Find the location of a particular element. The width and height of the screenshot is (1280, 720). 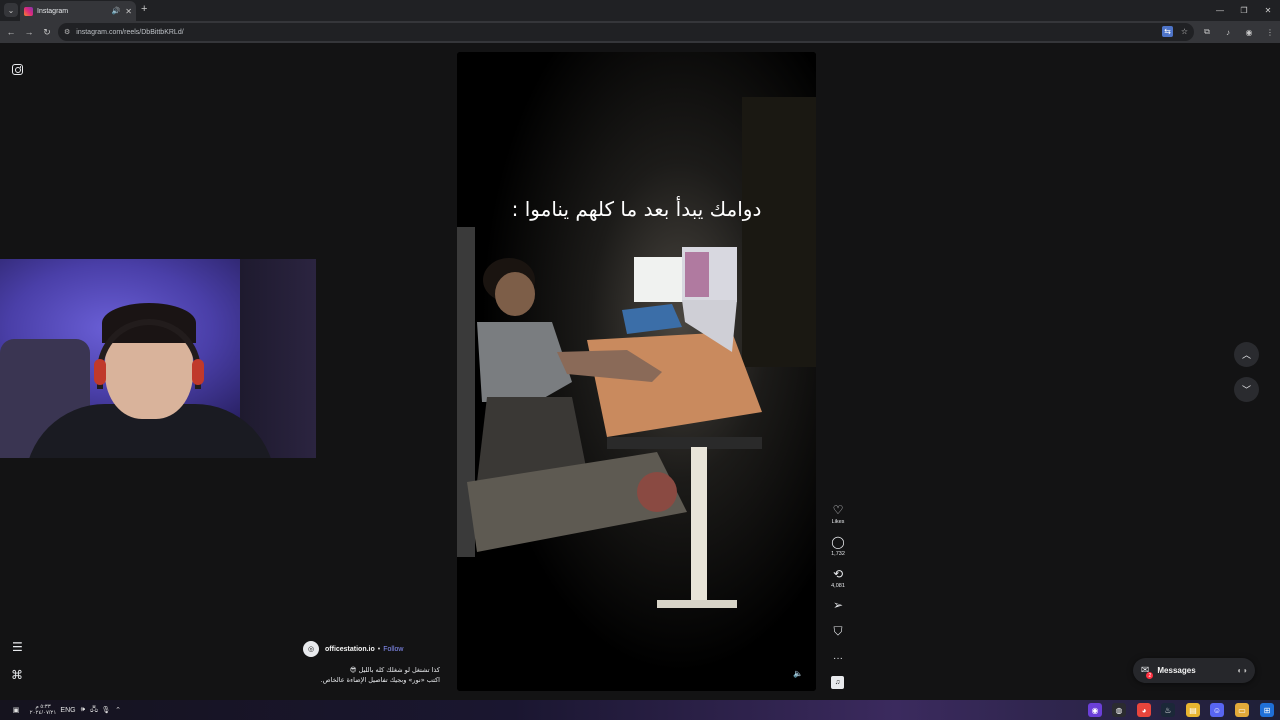

more-options-button: ··· is located at coordinates (838, 657).